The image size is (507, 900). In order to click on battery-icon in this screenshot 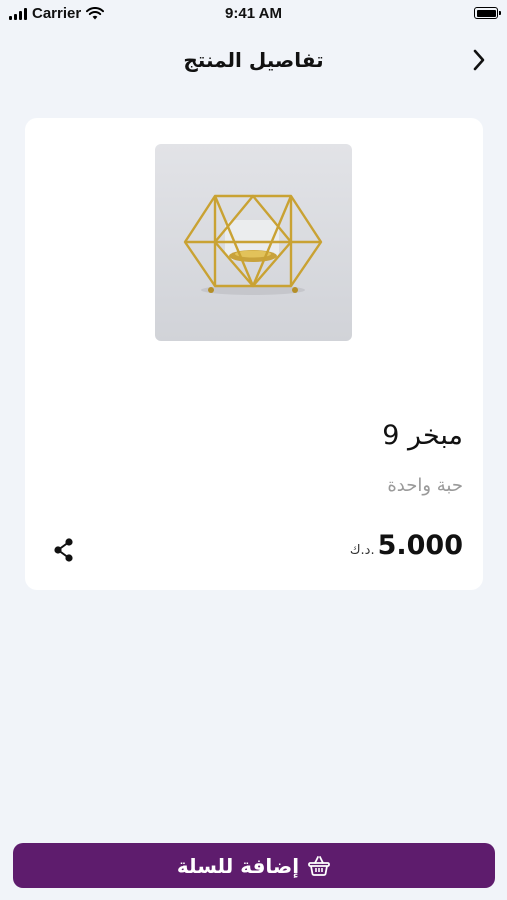, I will do `click(487, 13)`.